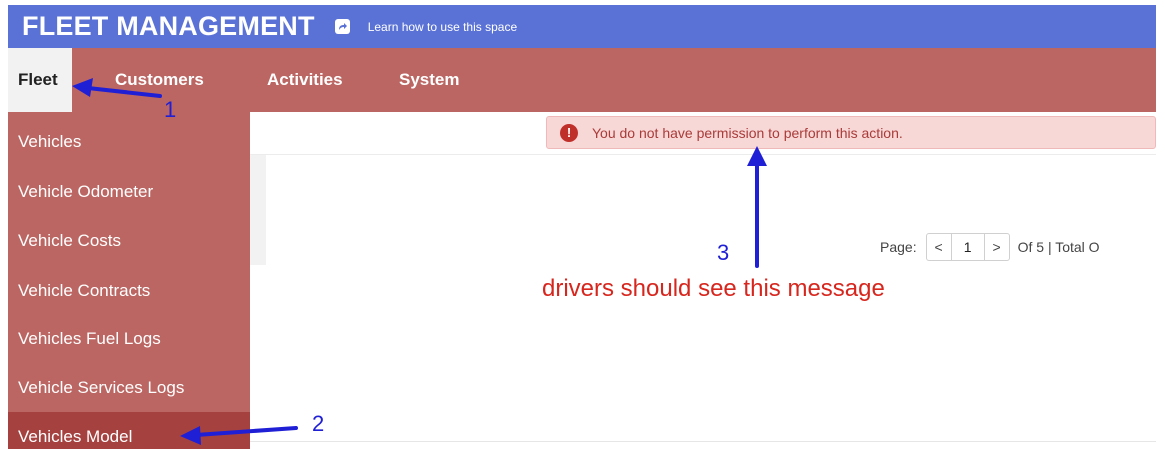  Describe the element at coordinates (258, 210) in the screenshot. I see `left-gutter` at that location.